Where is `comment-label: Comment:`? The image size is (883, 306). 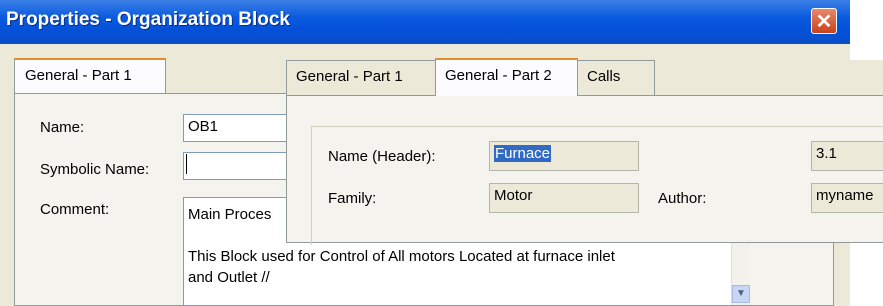 comment-label: Comment: is located at coordinates (75, 209).